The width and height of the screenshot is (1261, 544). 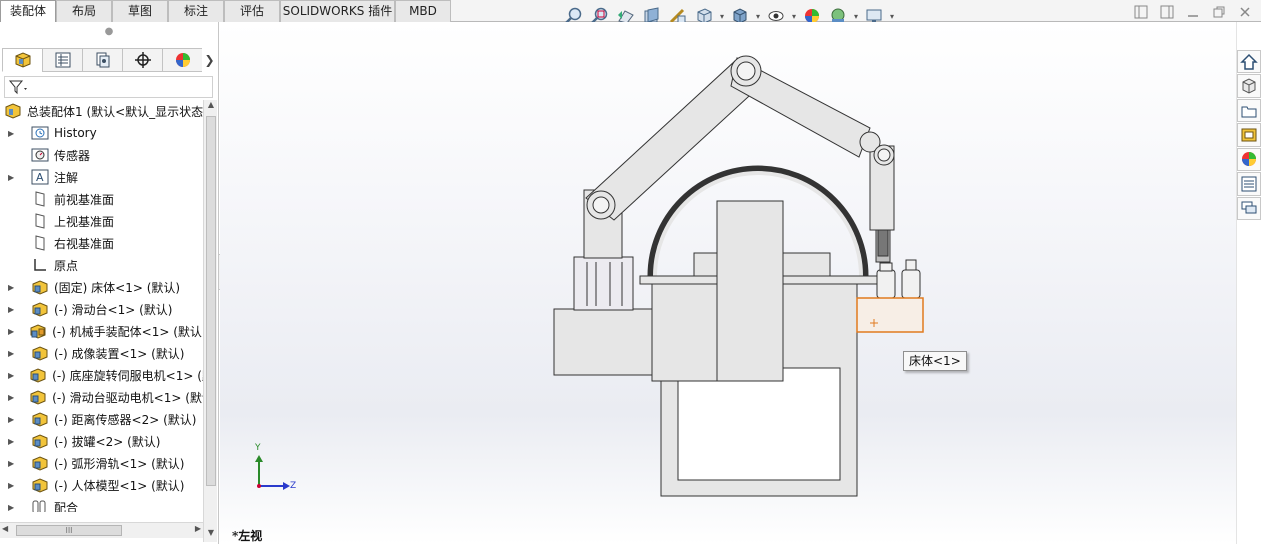 I want to click on tab-assembly: 装配体, so click(x=28, y=11).